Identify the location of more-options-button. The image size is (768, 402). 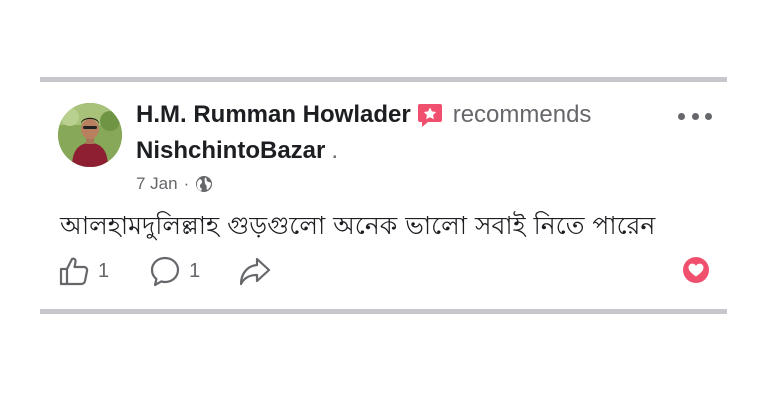
(695, 116).